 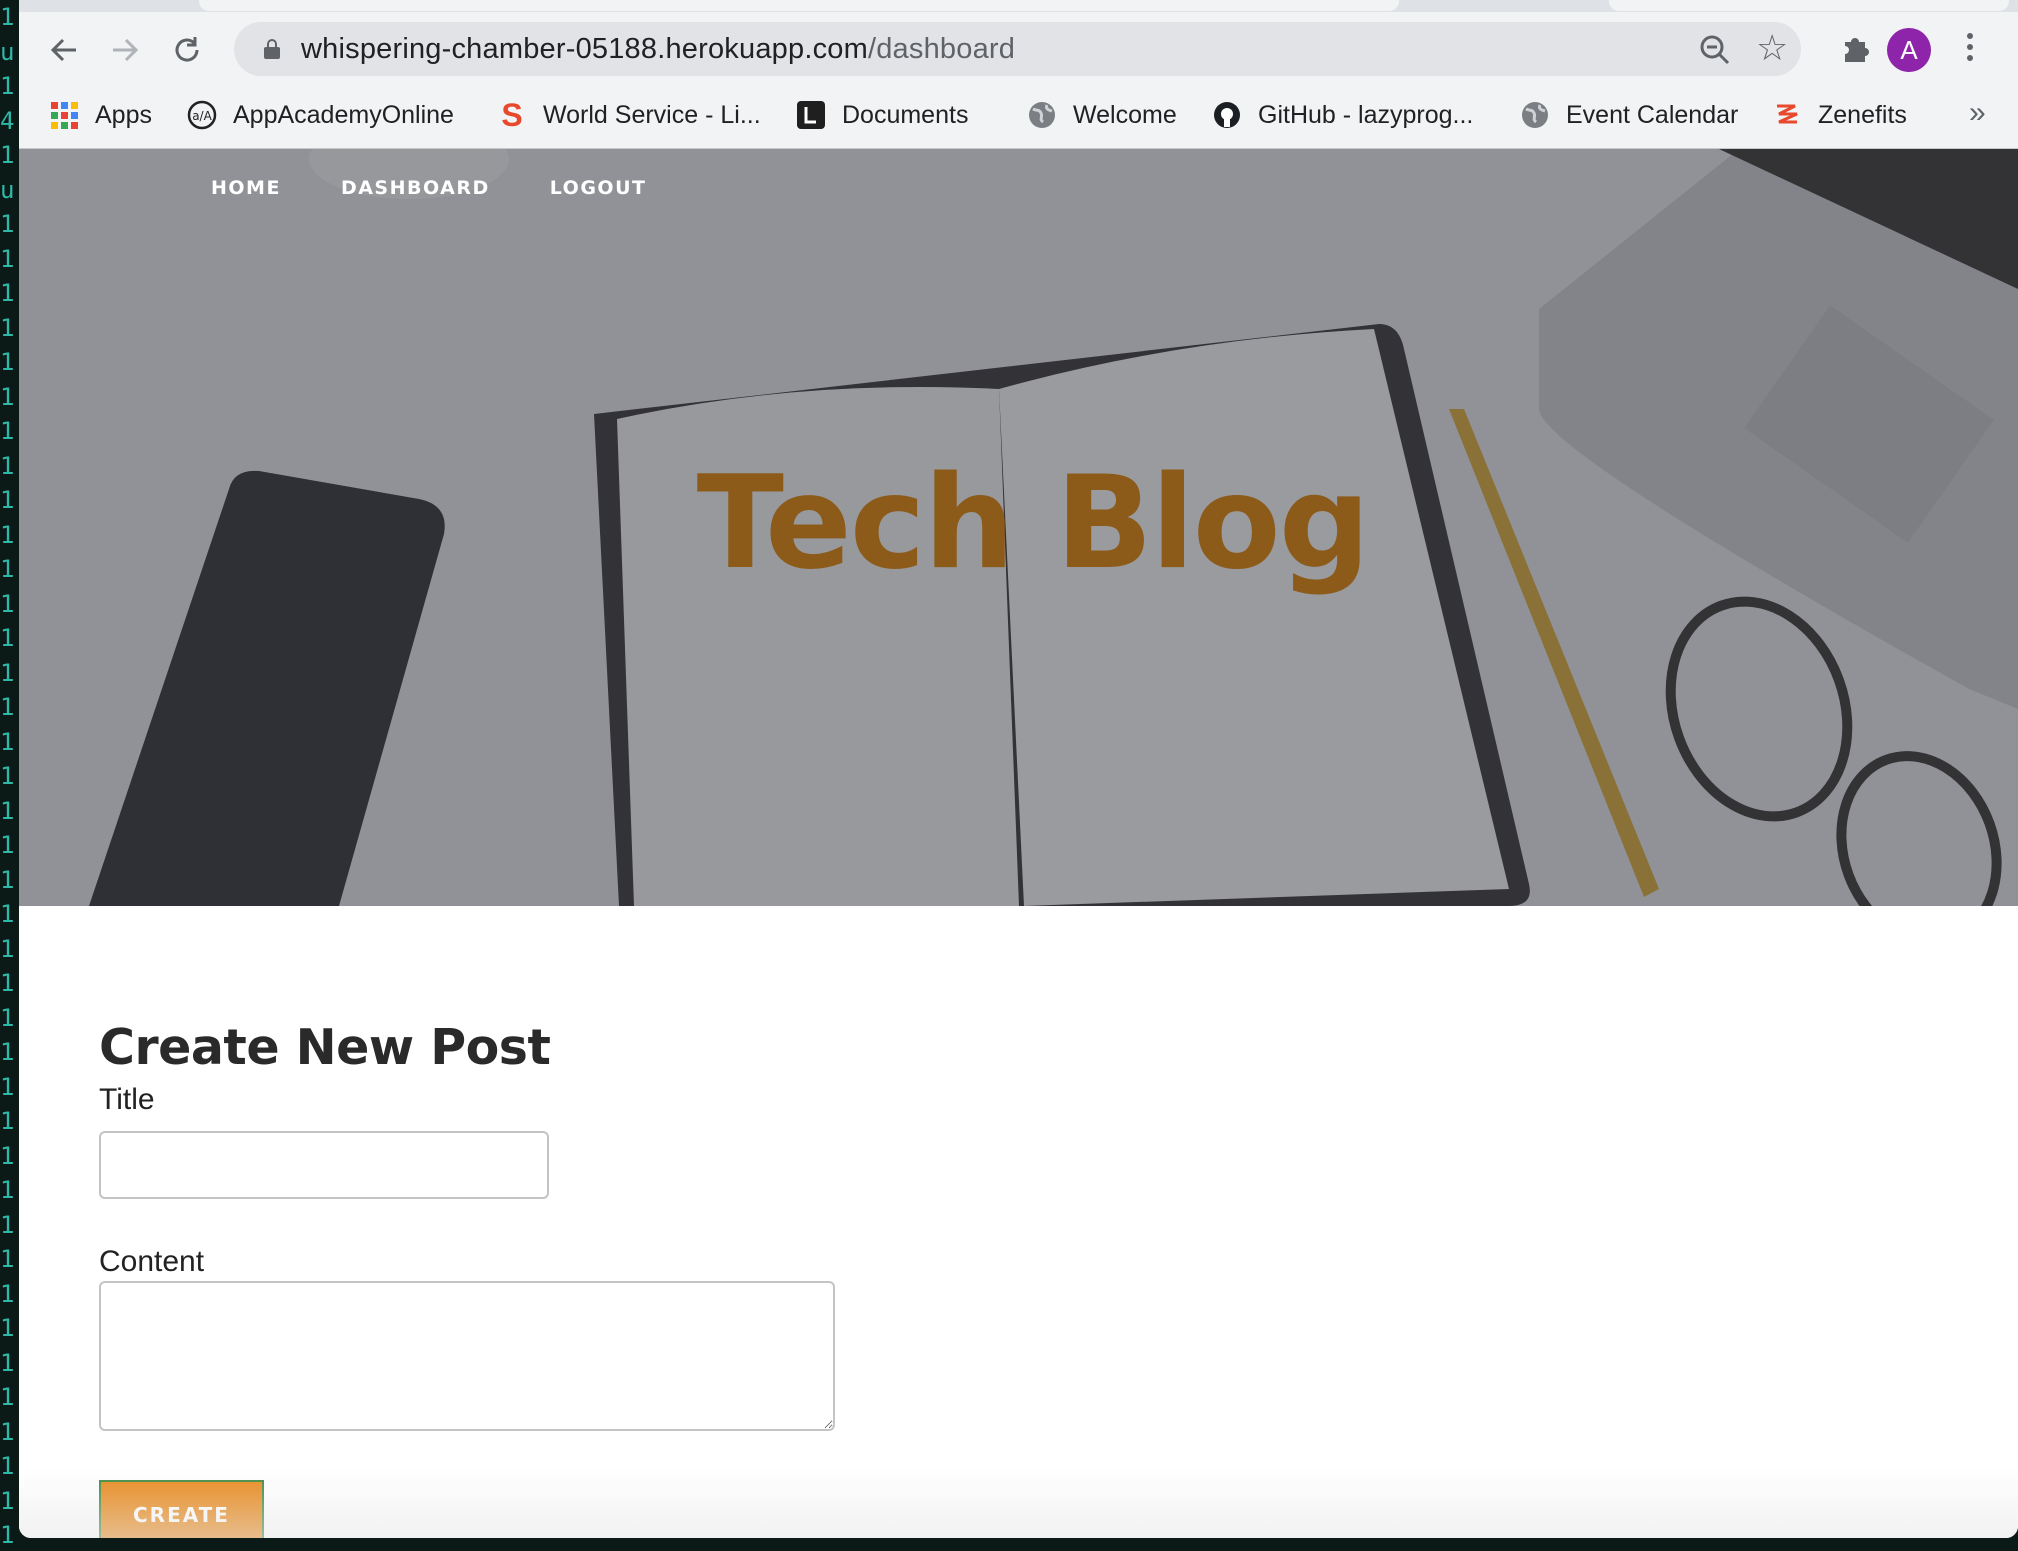 What do you see at coordinates (246, 188) in the screenshot?
I see `nav-home-link: HOME` at bounding box center [246, 188].